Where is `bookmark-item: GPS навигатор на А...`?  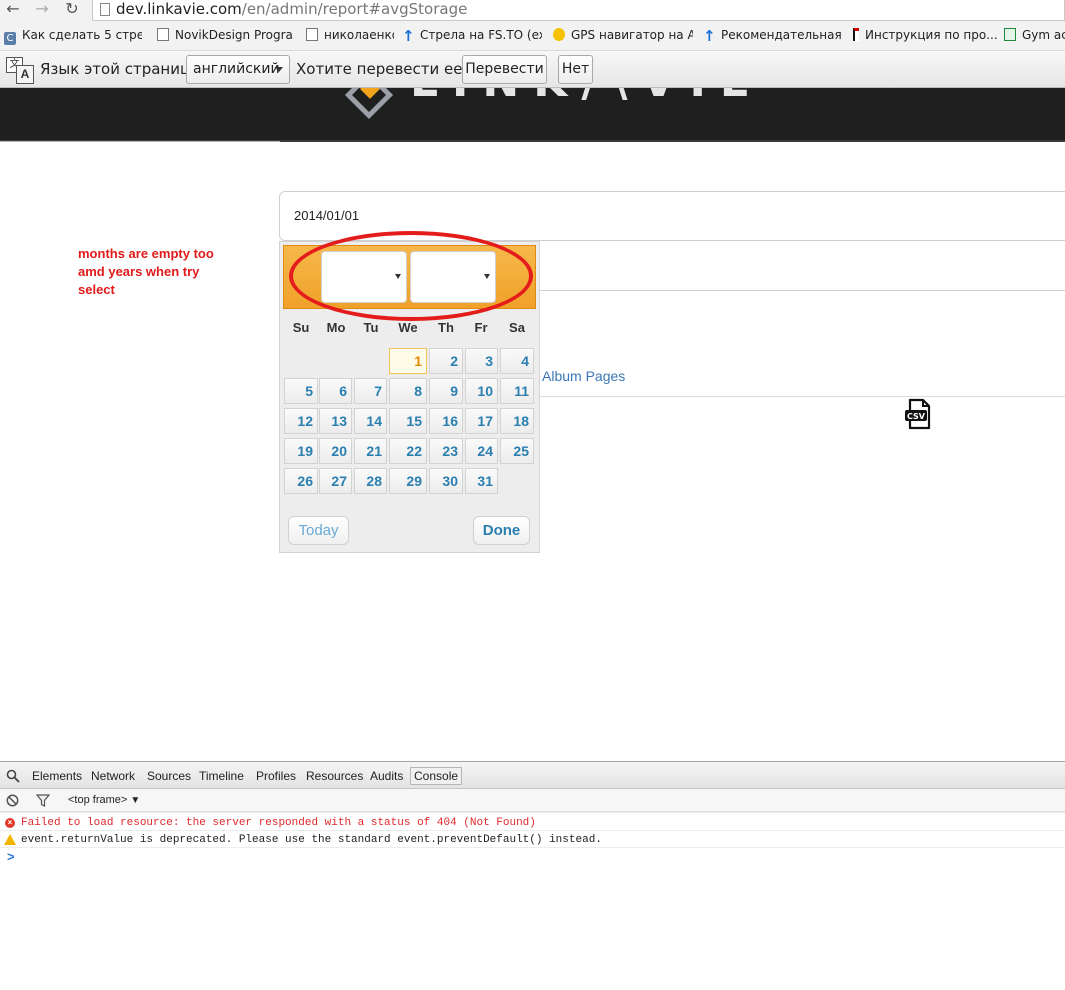
bookmark-item: GPS навигатор на А... is located at coordinates (623, 36).